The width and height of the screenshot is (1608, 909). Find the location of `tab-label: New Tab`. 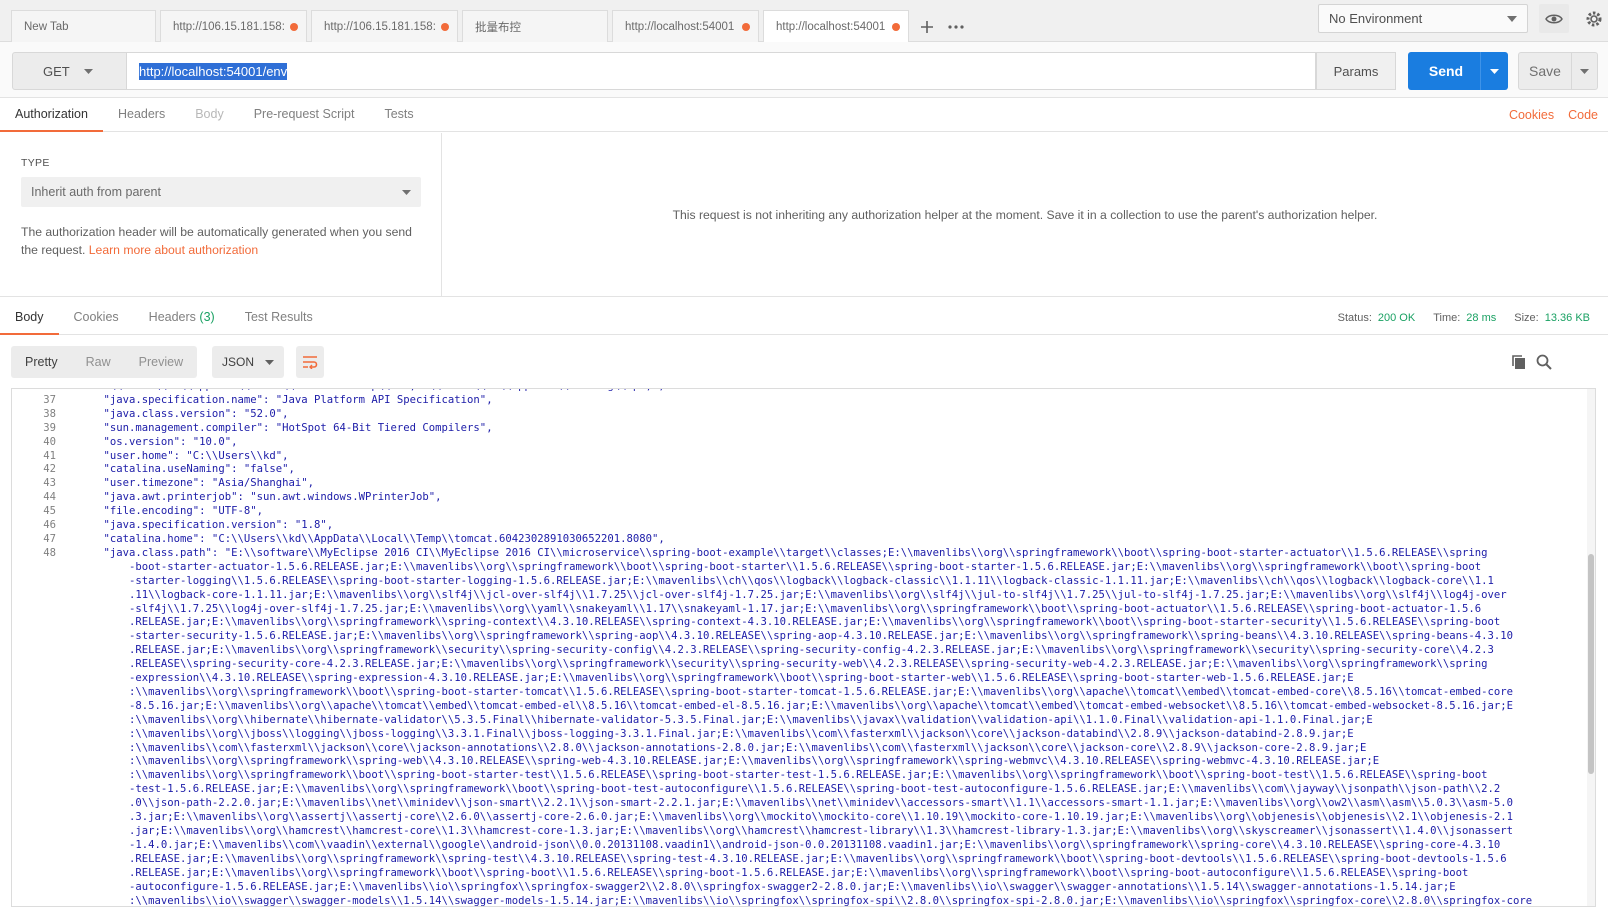

tab-label: New Tab is located at coordinates (46, 26).